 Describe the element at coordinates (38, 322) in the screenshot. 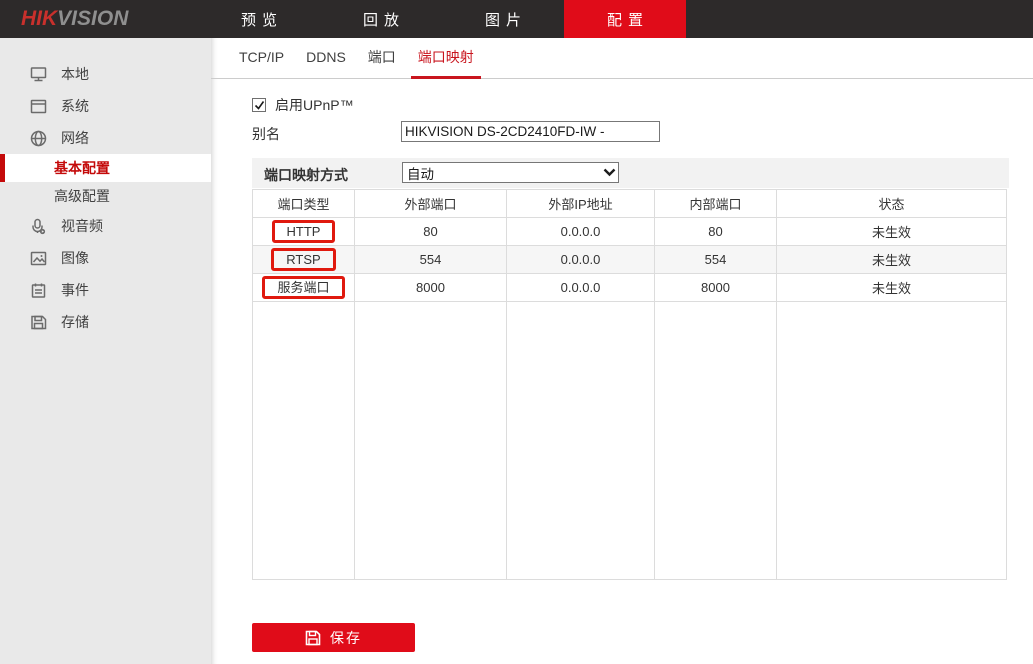

I see `storage-icon` at that location.